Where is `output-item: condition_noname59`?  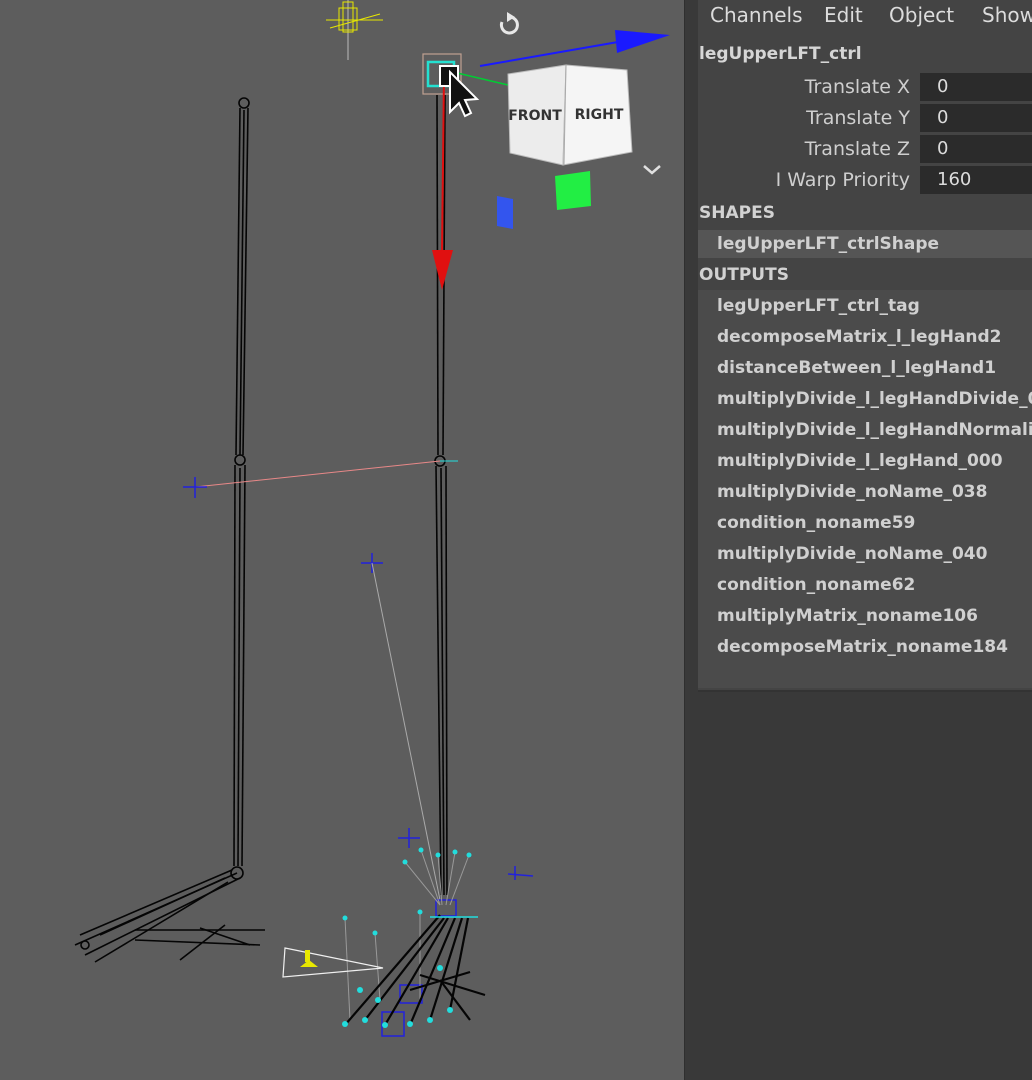 output-item: condition_noname59 is located at coordinates (816, 523).